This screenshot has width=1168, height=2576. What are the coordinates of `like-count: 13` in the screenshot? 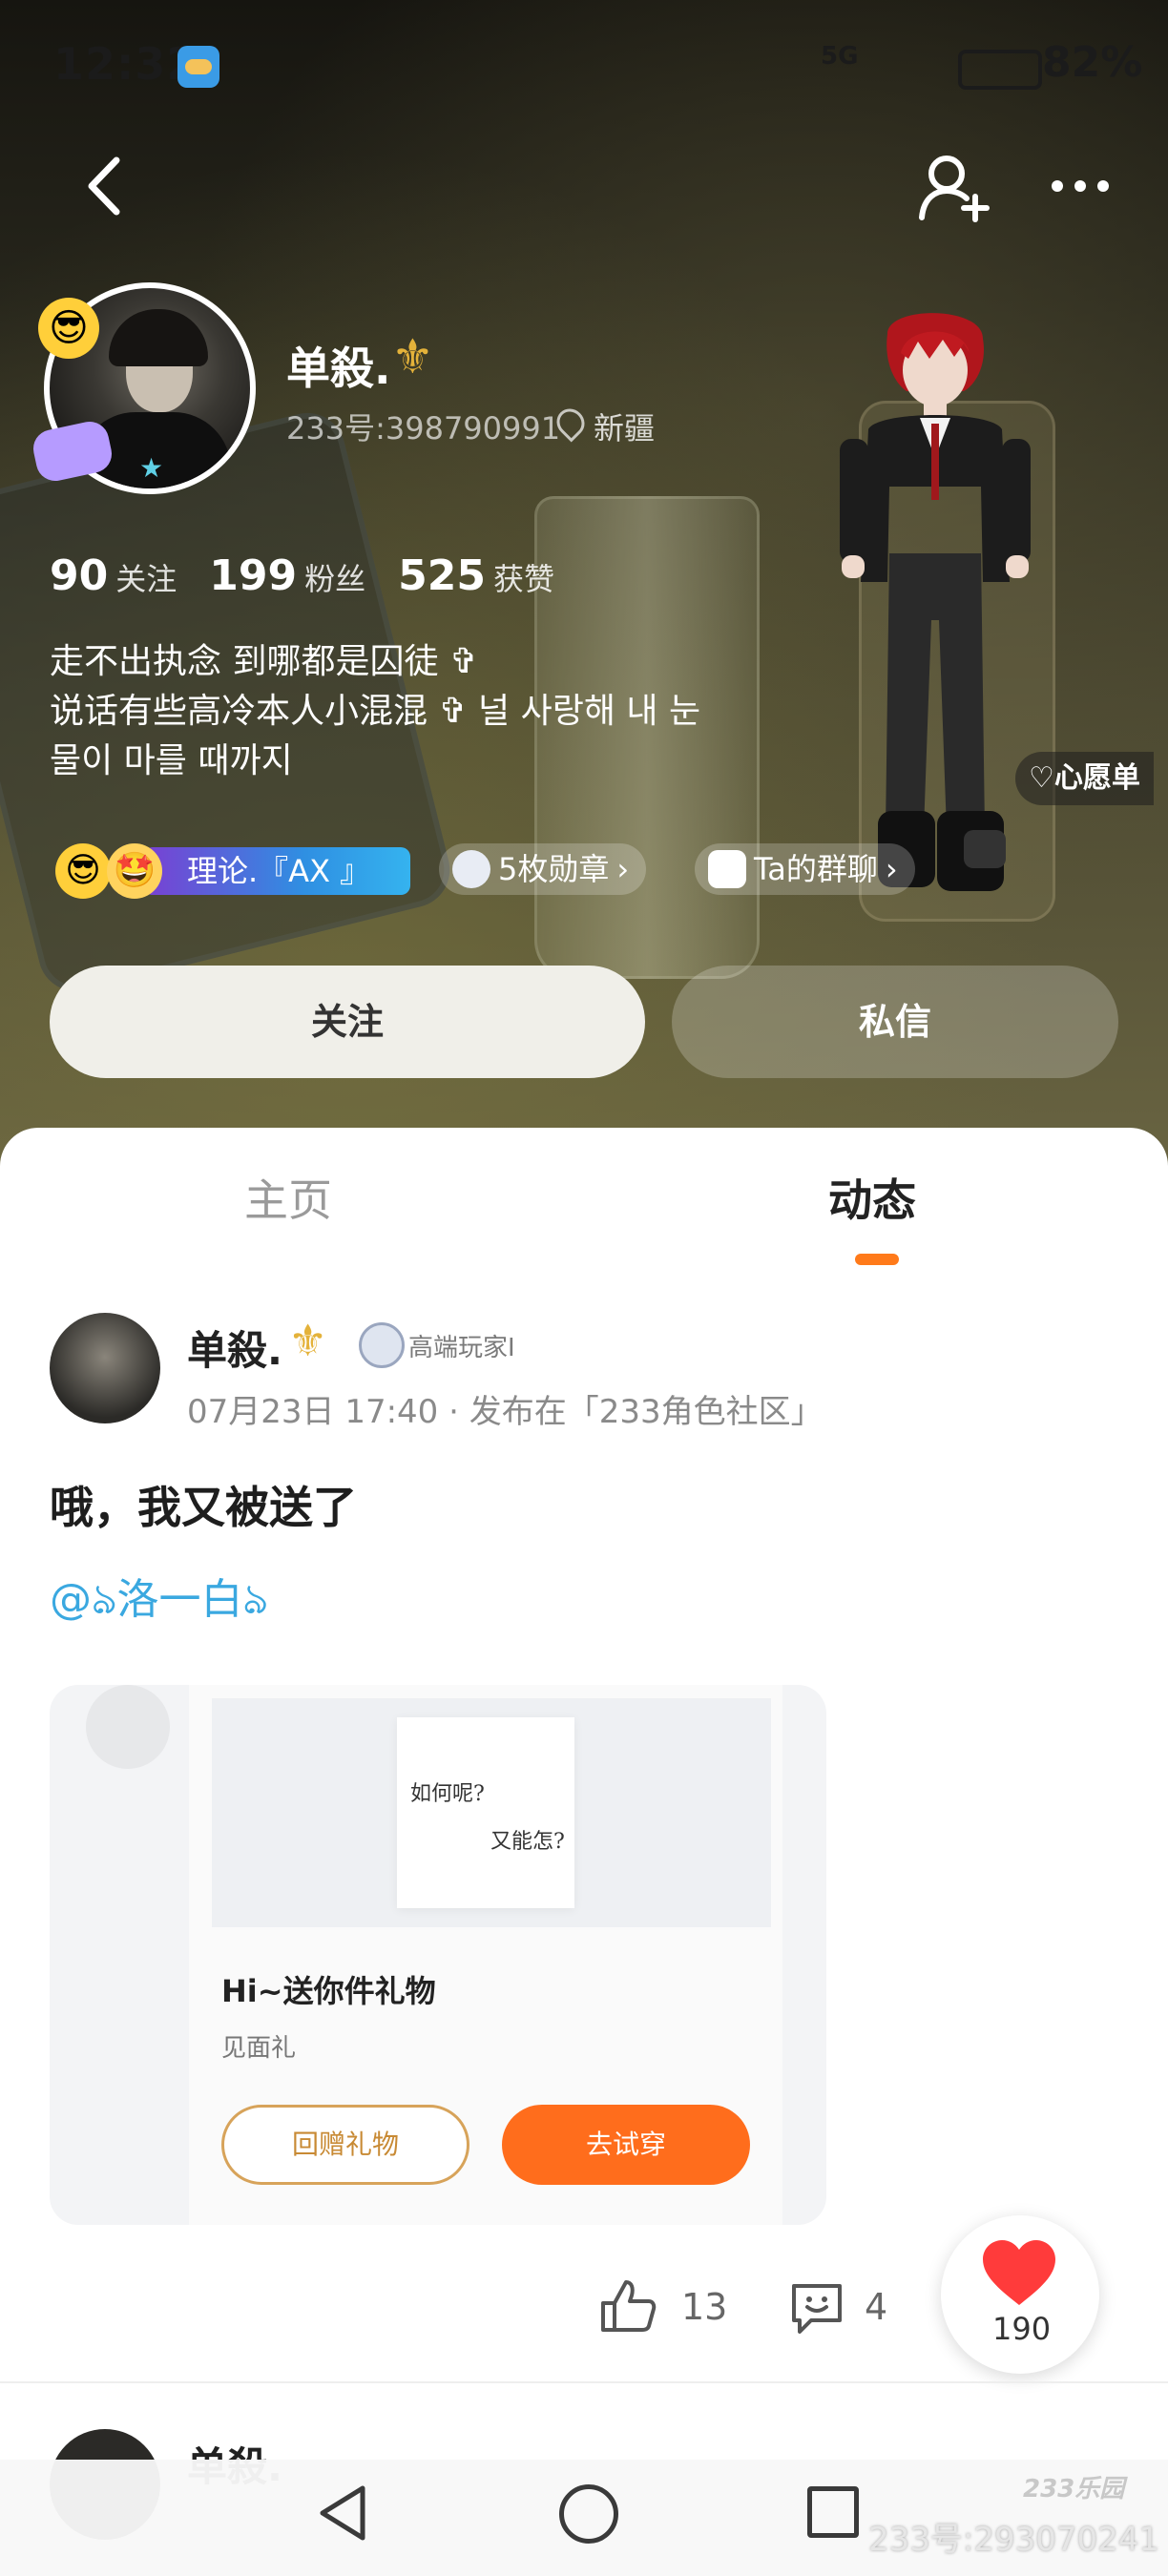 It's located at (704, 2307).